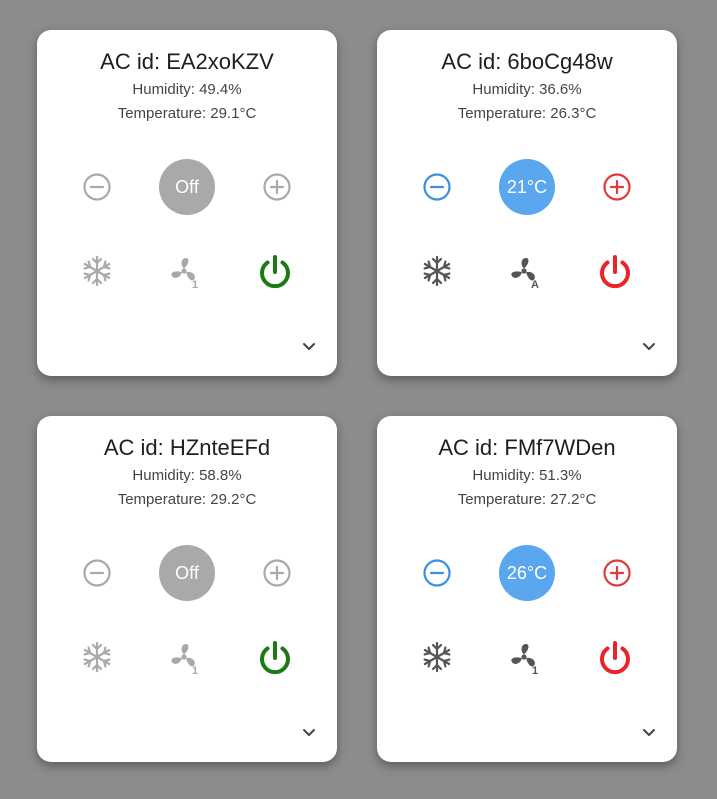  What do you see at coordinates (187, 61) in the screenshot?
I see `ac-title: AC id: EA2xoKZV` at bounding box center [187, 61].